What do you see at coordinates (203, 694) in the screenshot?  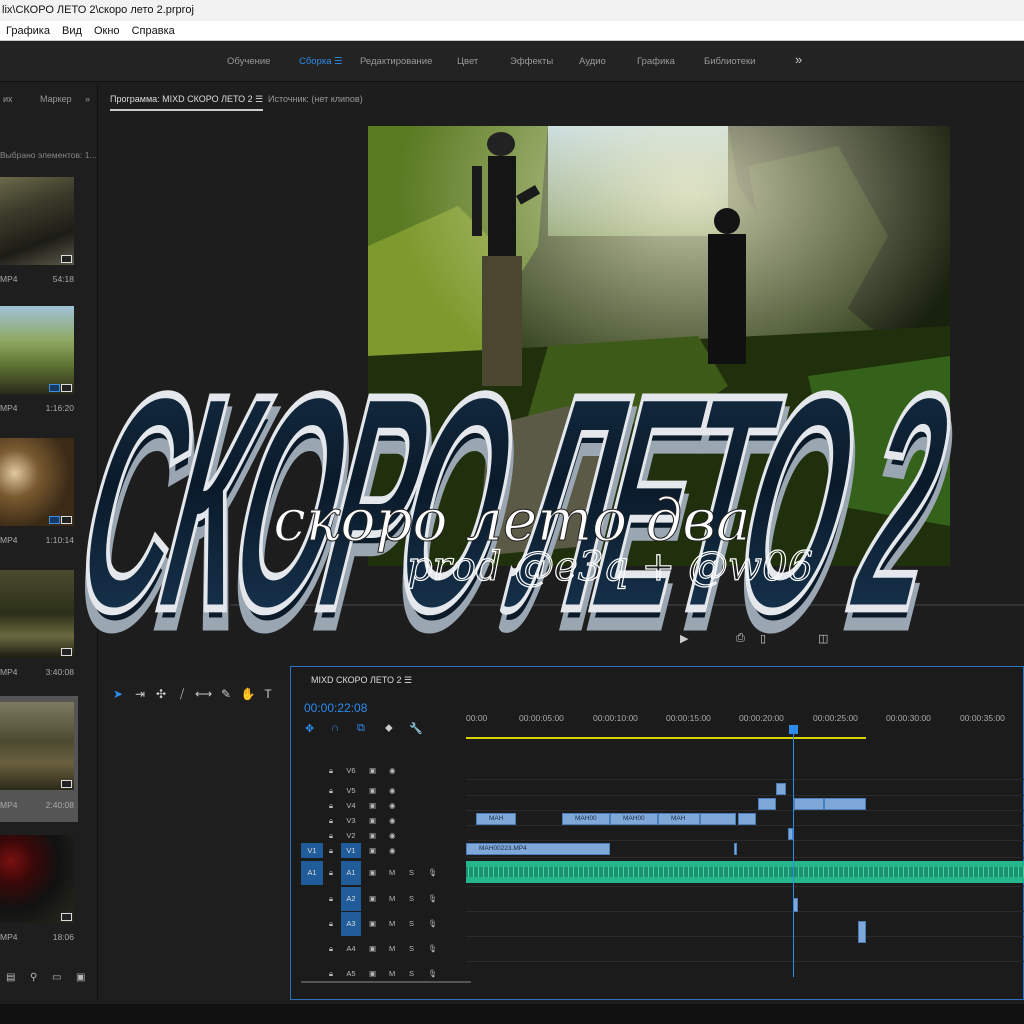 I see `slip-tool-icon: ⟷` at bounding box center [203, 694].